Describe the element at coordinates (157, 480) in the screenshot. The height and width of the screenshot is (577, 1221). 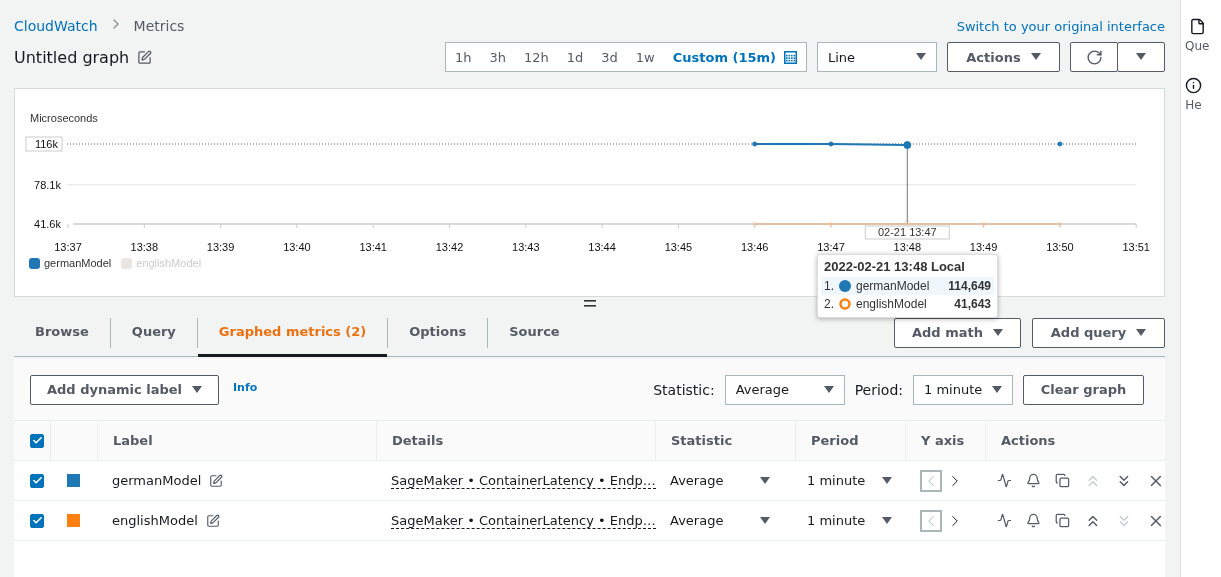
I see `metric-label: germanModel` at that location.